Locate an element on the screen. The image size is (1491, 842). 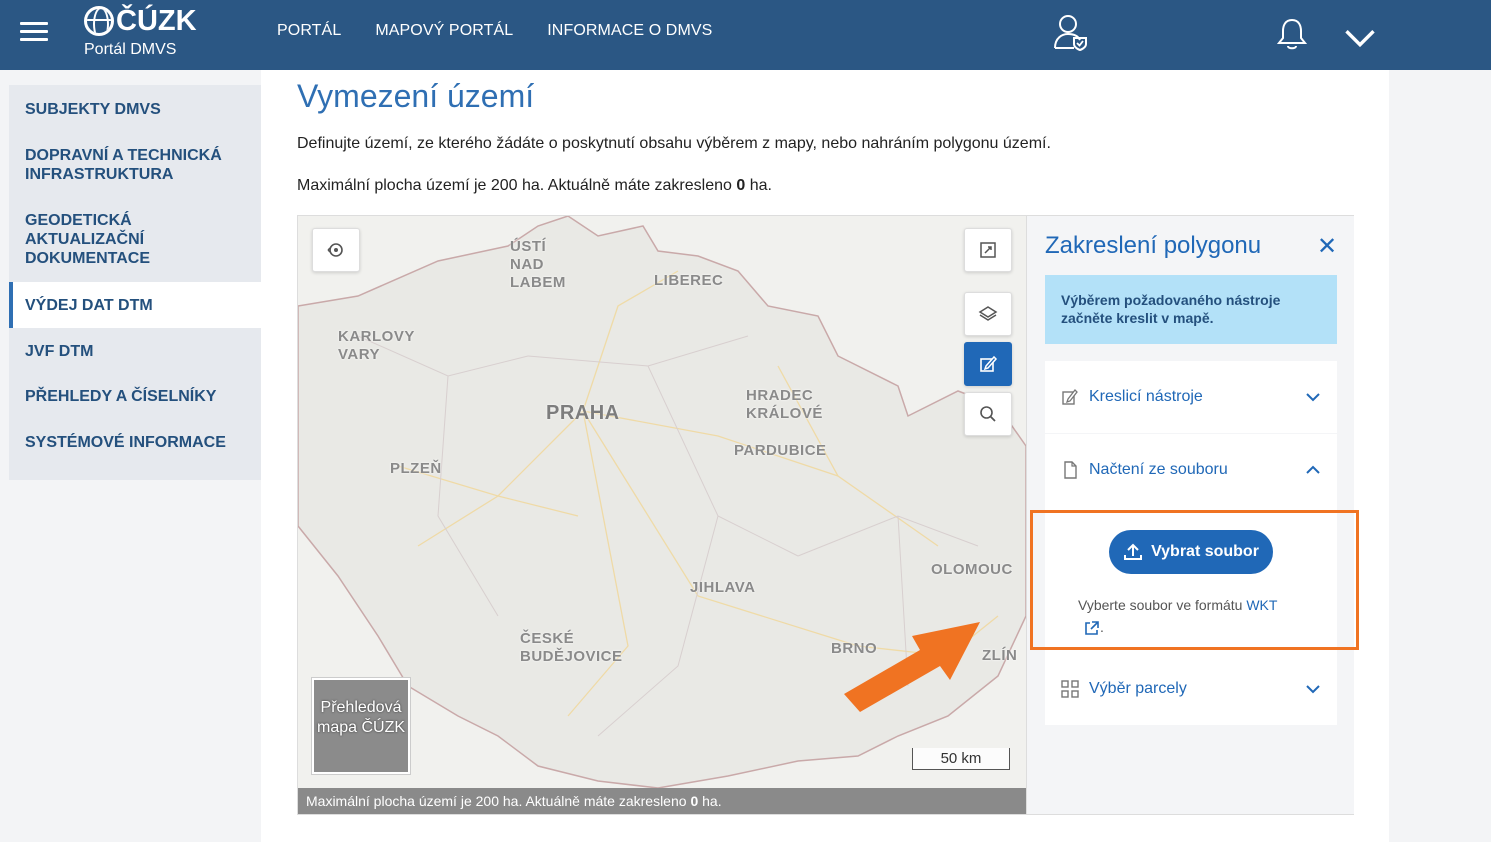
sidebar-item-gad: GEODETICKÁ AKTUALIZAČNÍ DOKUMENTACE is located at coordinates (94, 239).